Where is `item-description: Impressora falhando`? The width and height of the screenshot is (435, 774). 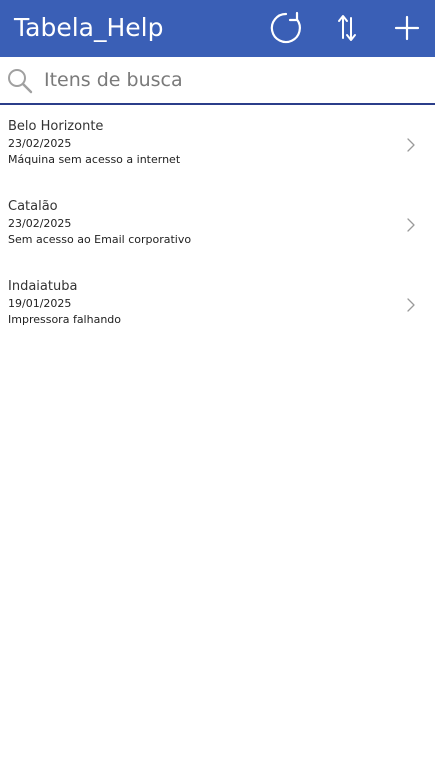 item-description: Impressora falhando is located at coordinates (65, 319).